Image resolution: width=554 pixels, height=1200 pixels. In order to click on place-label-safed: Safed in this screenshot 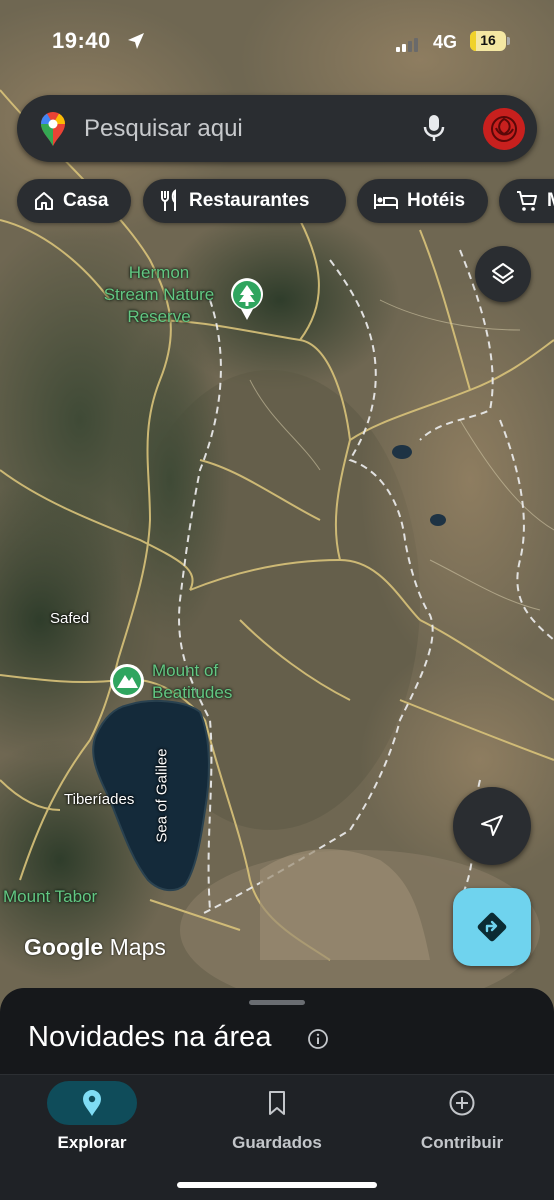, I will do `click(69, 618)`.